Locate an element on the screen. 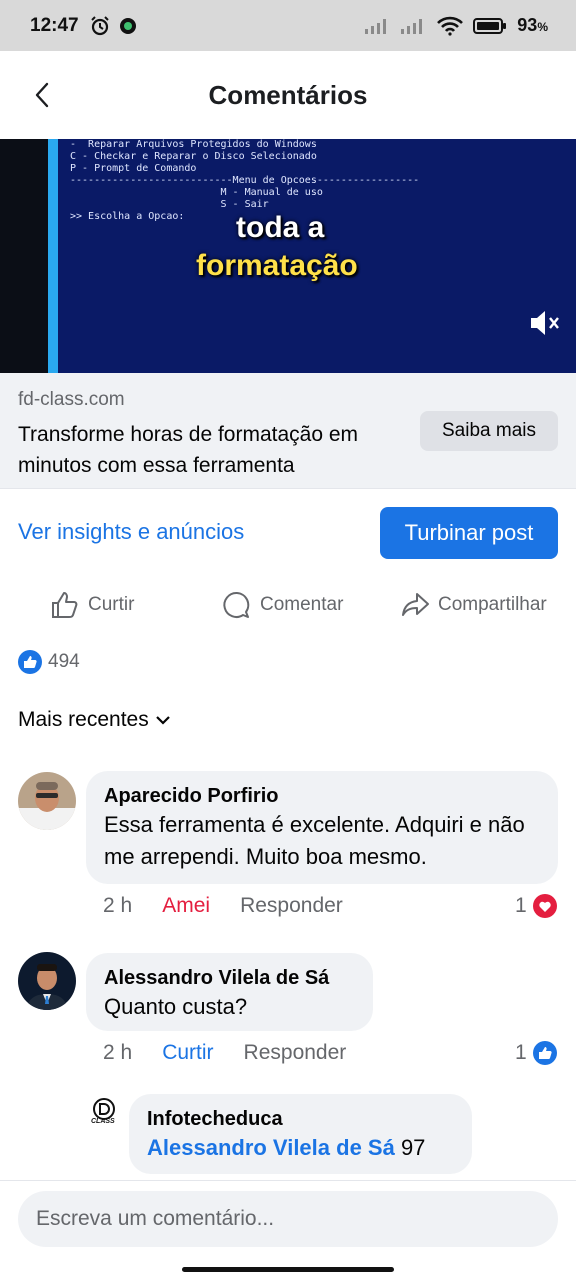 The height and width of the screenshot is (1280, 576). share-arrow-icon is located at coordinates (415, 604).